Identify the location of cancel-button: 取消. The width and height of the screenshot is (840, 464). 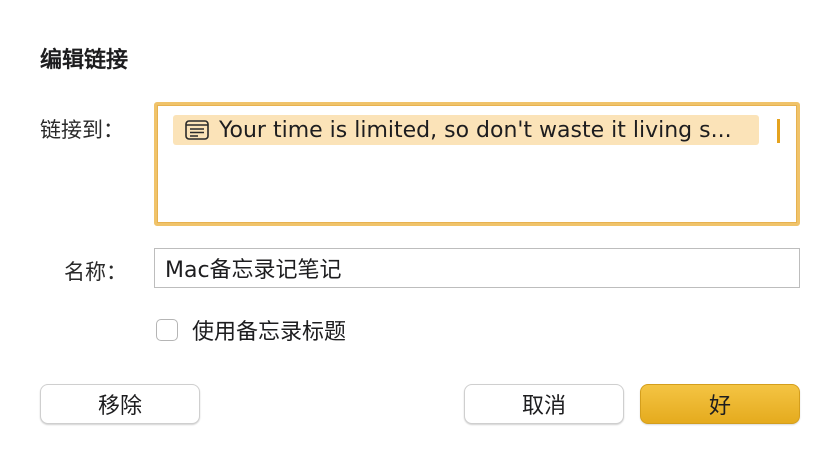
(544, 404).